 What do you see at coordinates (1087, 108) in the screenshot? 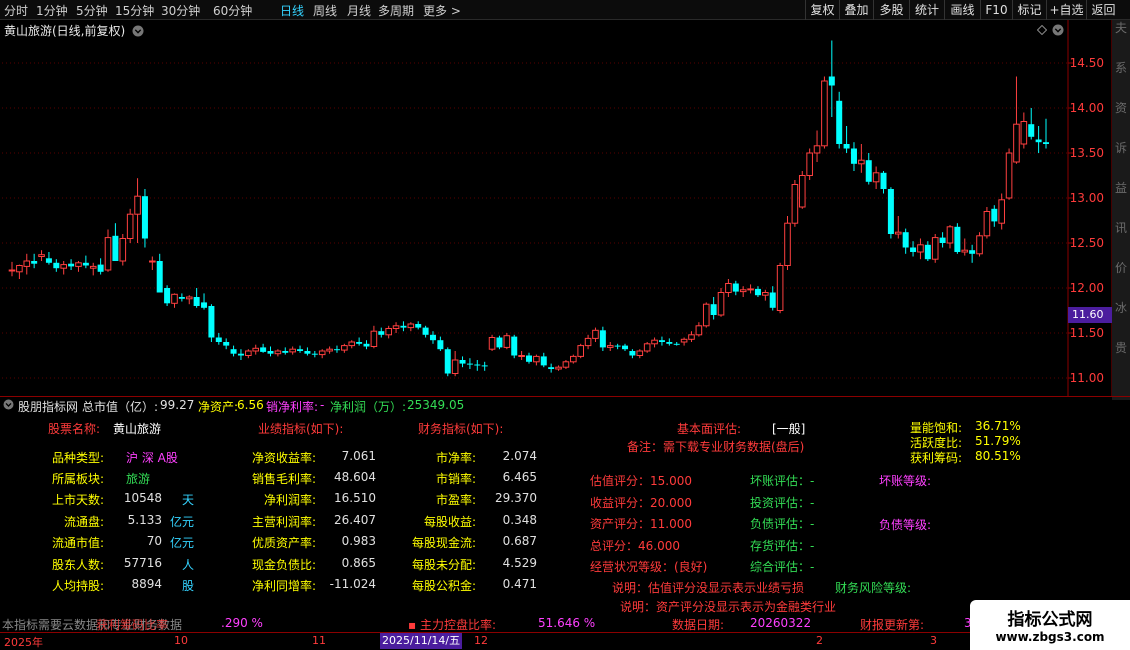
I see `price-tick-label: 14.00` at bounding box center [1087, 108].